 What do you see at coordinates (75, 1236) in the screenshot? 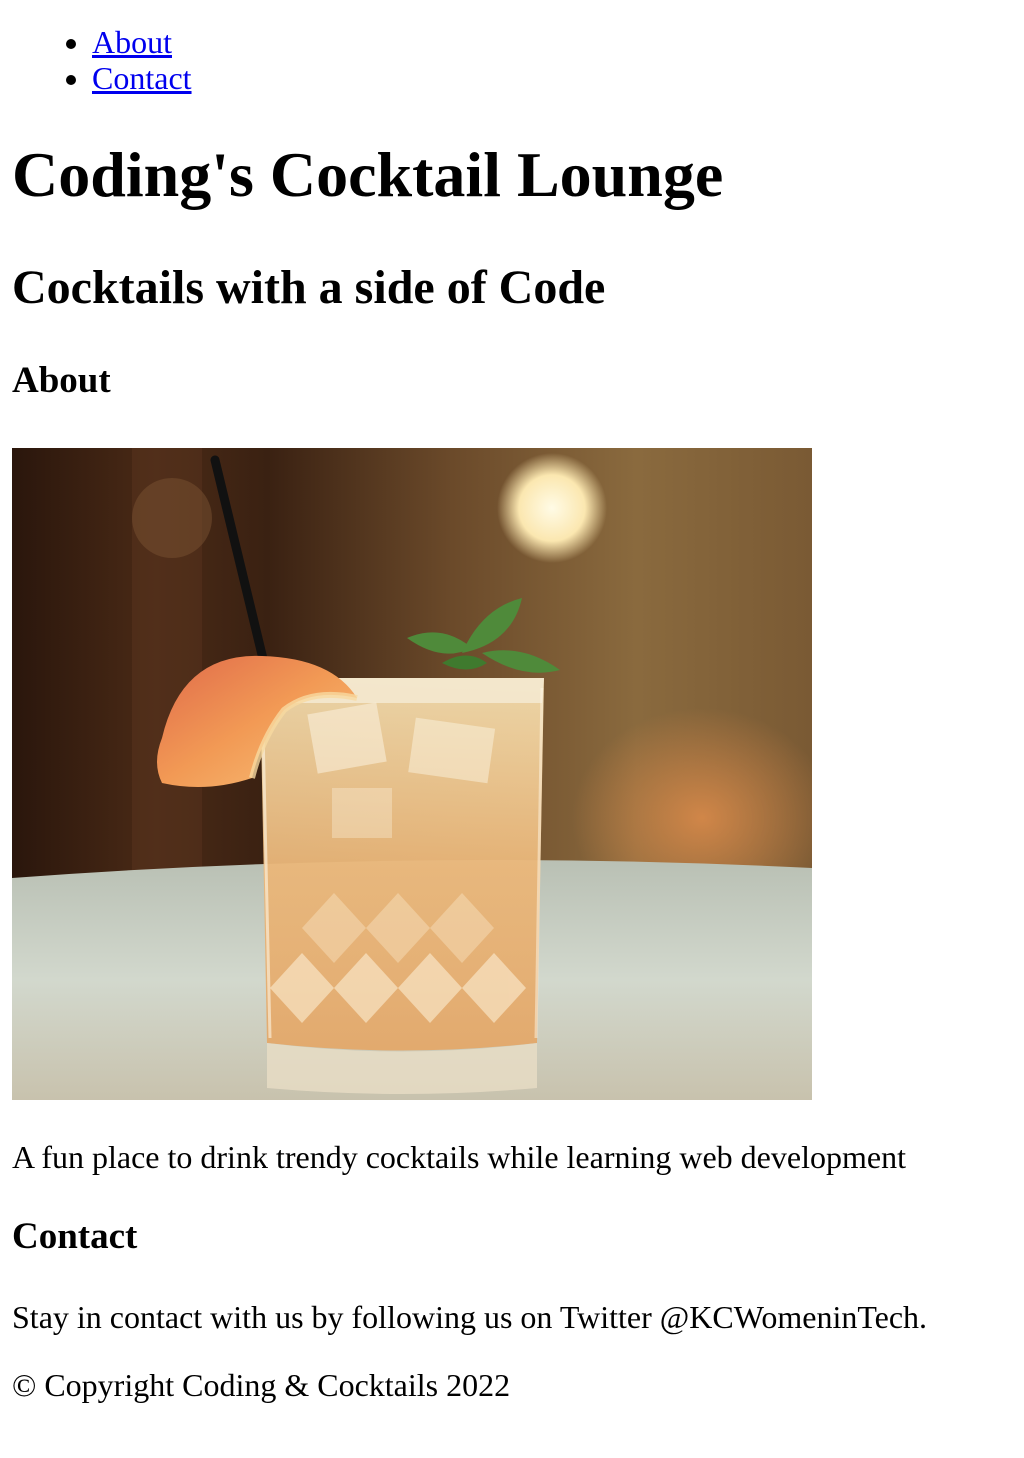
I see `contact-heading: Contact` at bounding box center [75, 1236].